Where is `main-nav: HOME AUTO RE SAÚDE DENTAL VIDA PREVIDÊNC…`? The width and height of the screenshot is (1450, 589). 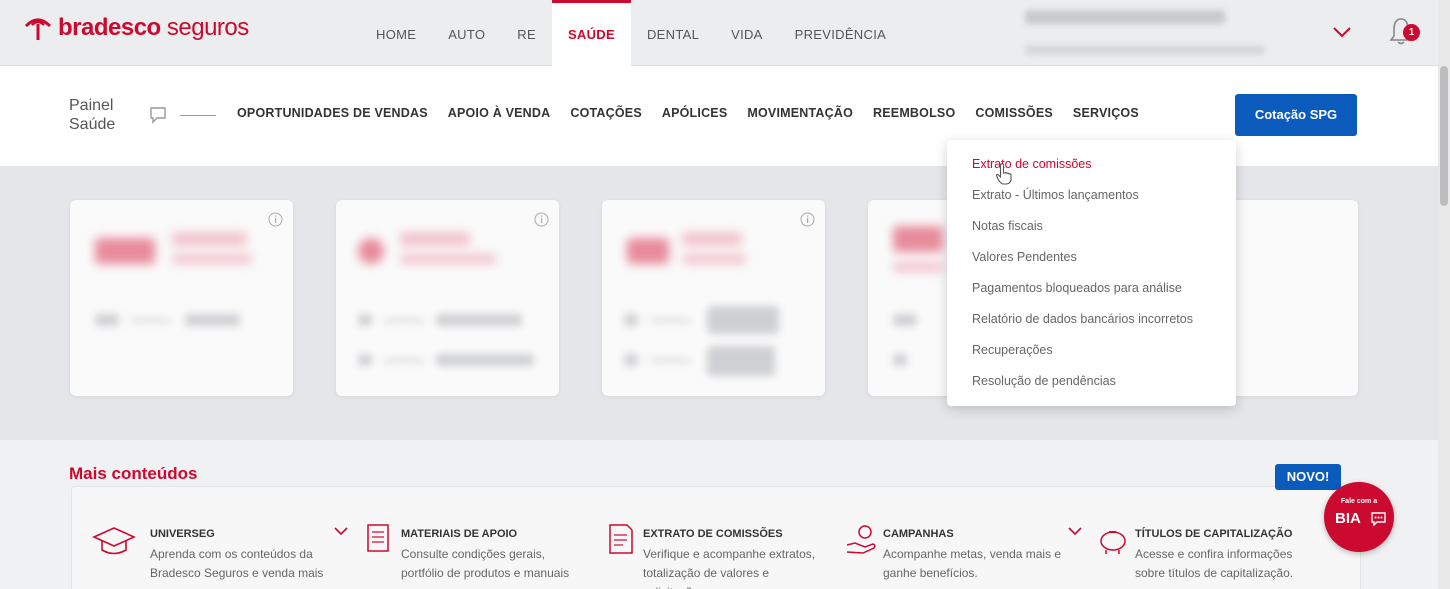 main-nav: HOME AUTO RE SAÚDE DENTAL VIDA PREVIDÊNC… is located at coordinates (631, 33).